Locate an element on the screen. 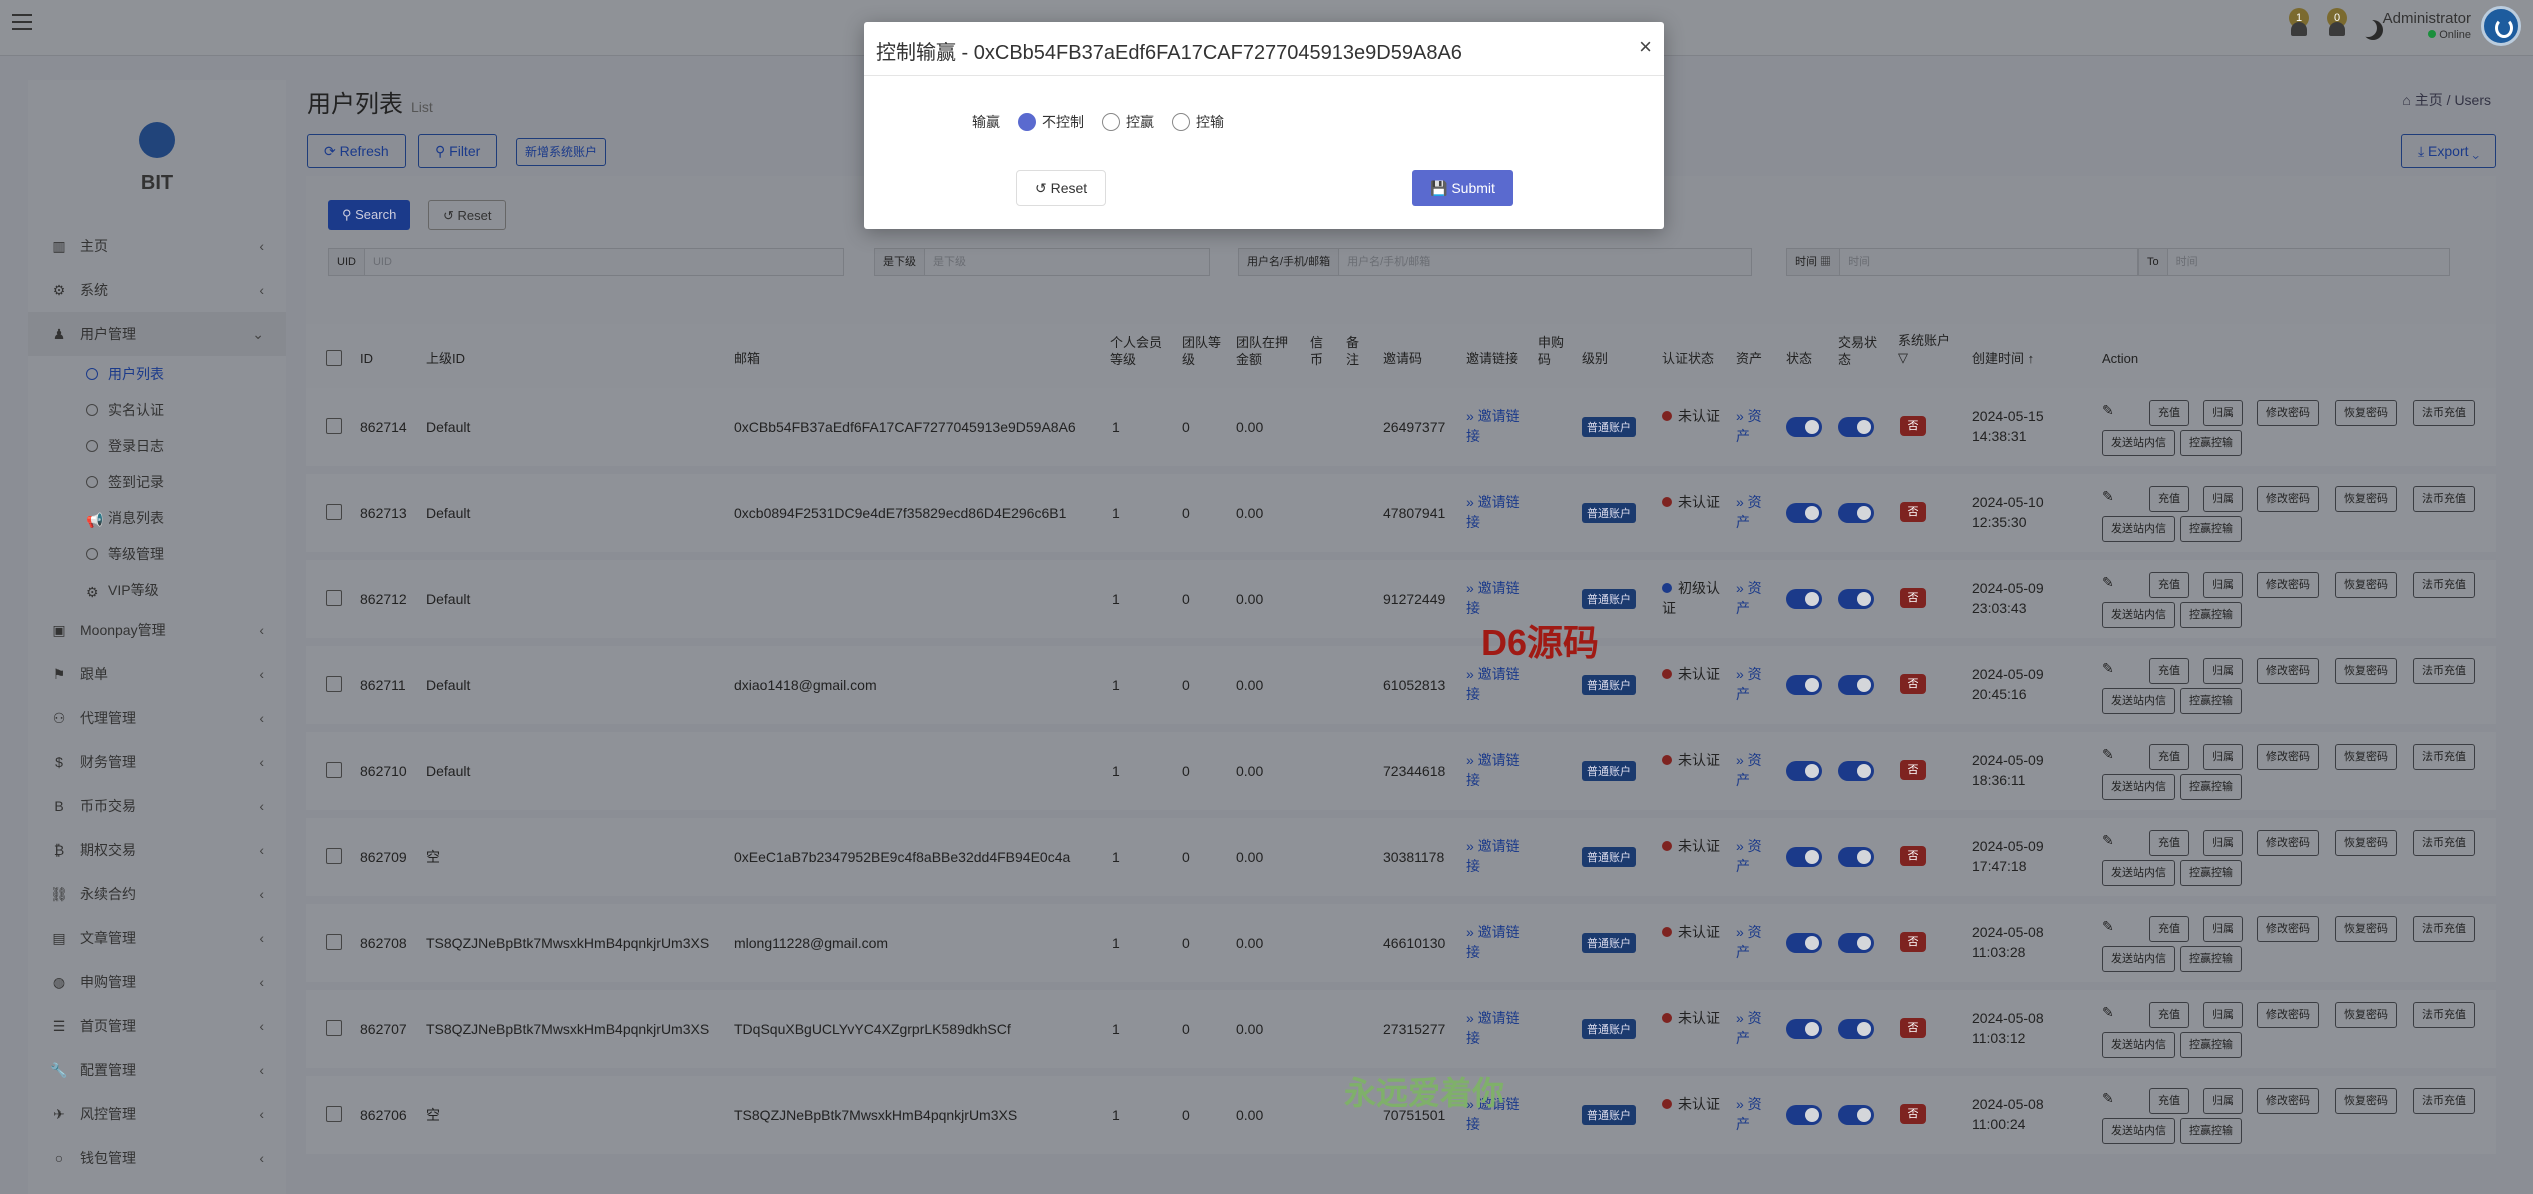 The image size is (2533, 1194). save-icon: 💾 is located at coordinates (1441, 188).